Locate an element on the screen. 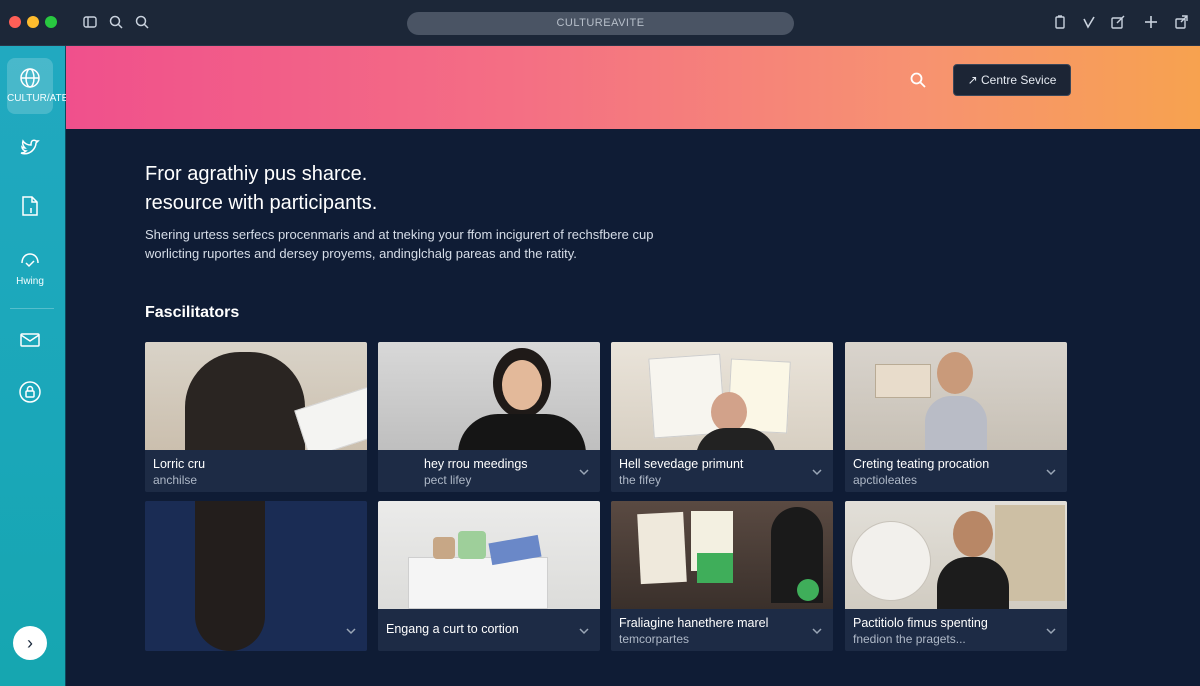  card-subtitle: apctioleates is located at coordinates (885, 480).